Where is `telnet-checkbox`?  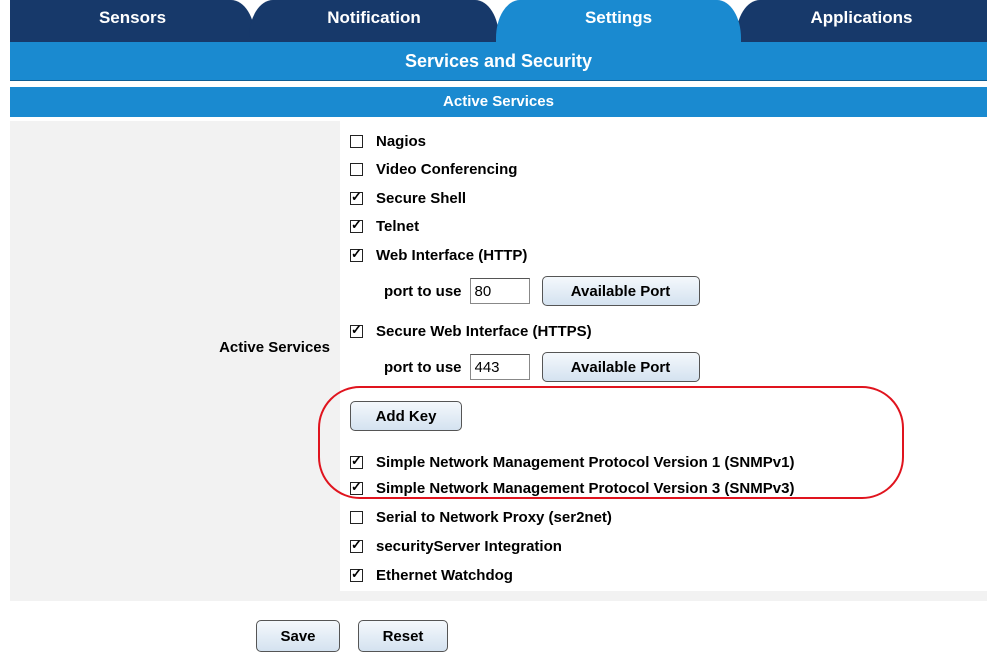 telnet-checkbox is located at coordinates (356, 225).